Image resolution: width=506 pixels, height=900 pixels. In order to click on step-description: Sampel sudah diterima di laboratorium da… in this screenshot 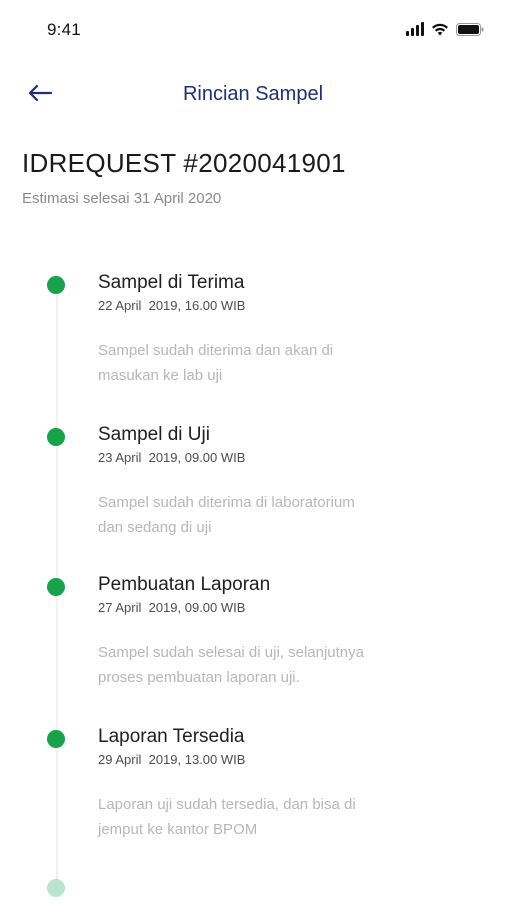, I will do `click(226, 515)`.